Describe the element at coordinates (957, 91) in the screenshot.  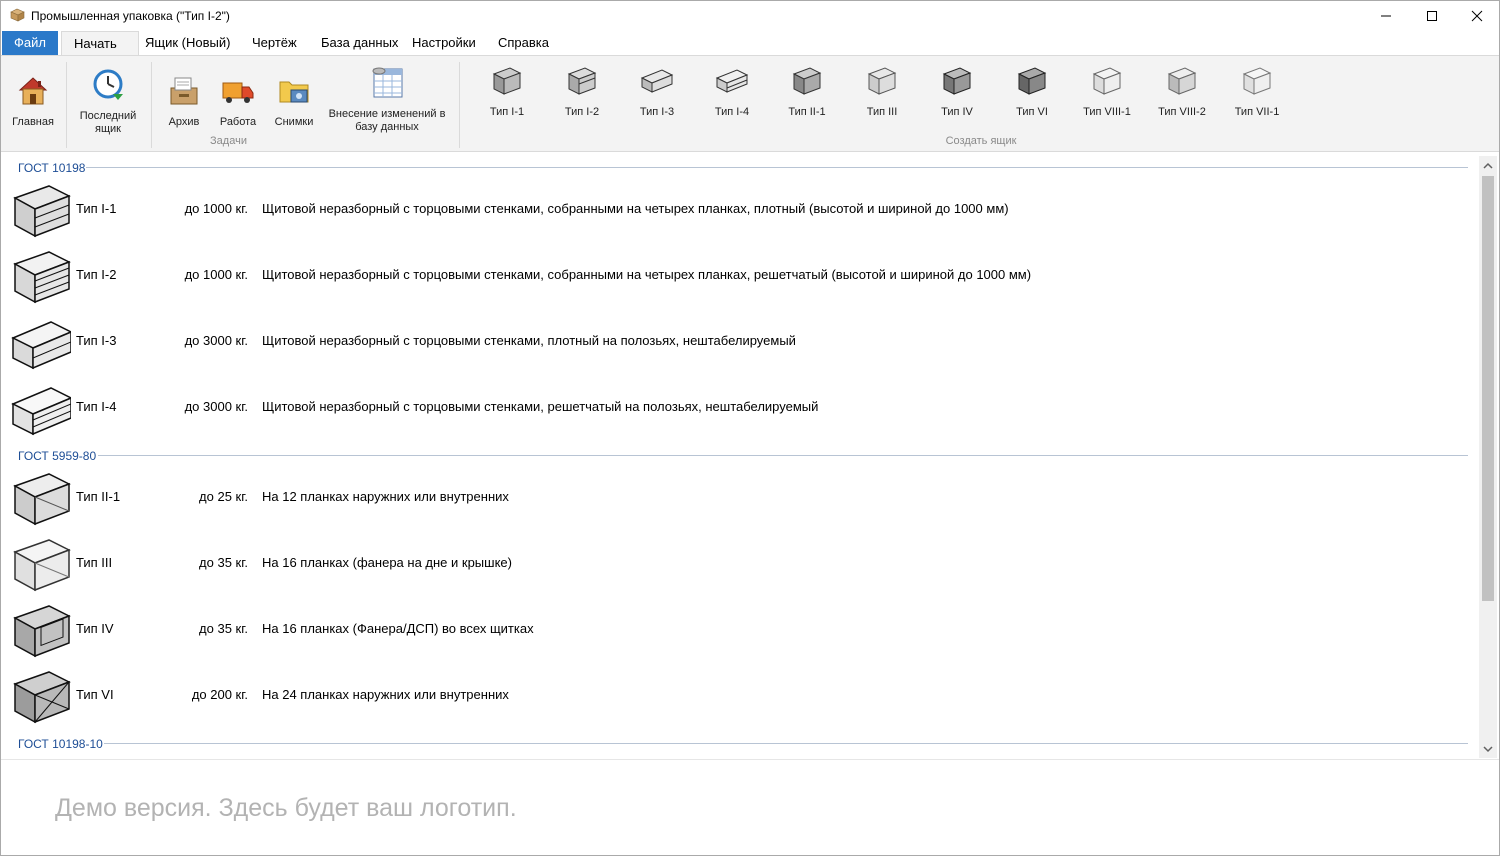
I see `create-type-iv-button: Тип IV` at that location.